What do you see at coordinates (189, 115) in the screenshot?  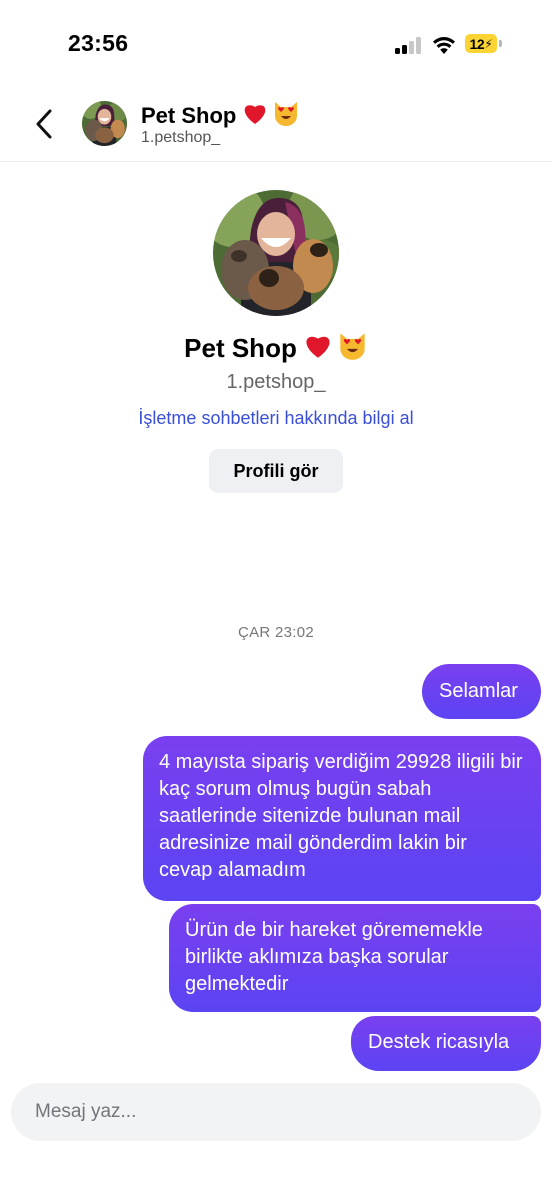 I see `header-name-text: Pet Shop` at bounding box center [189, 115].